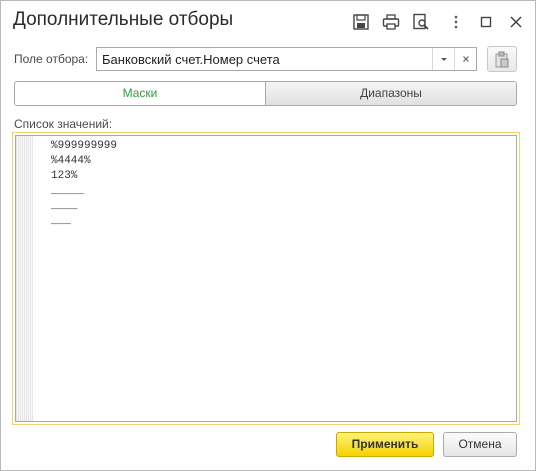 The height and width of the screenshot is (471, 536). Describe the element at coordinates (84, 146) in the screenshot. I see `value-line: %999999999` at that location.